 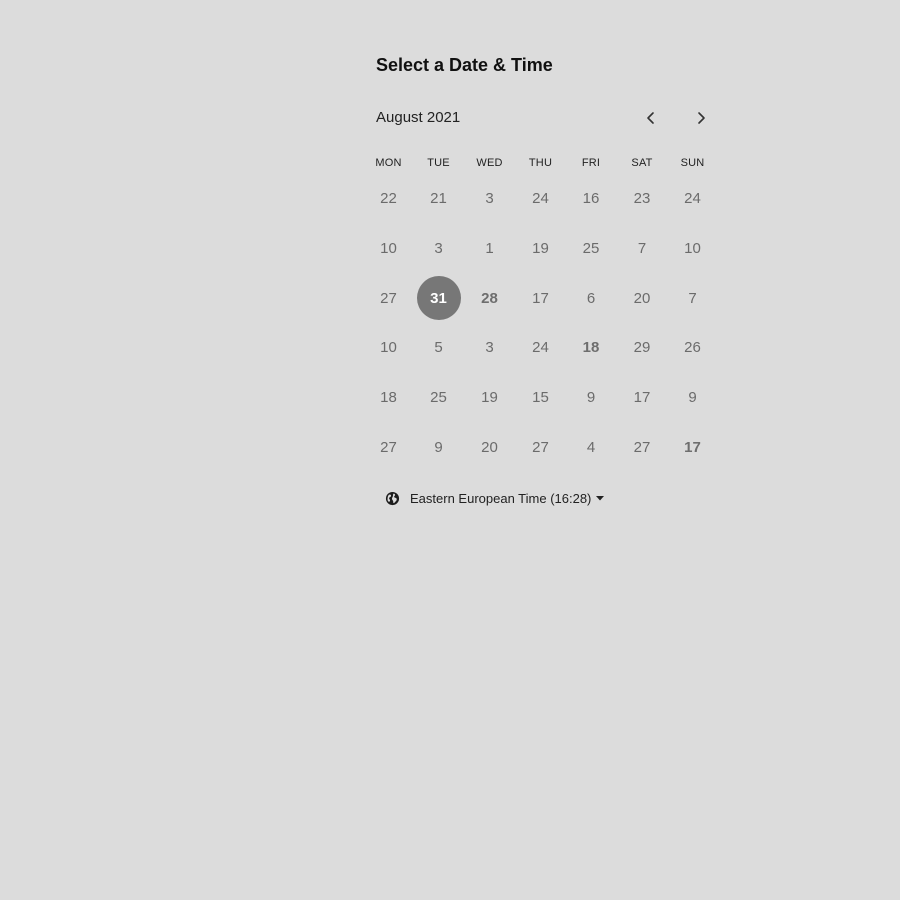 I want to click on caret-down-icon, so click(x=600, y=498).